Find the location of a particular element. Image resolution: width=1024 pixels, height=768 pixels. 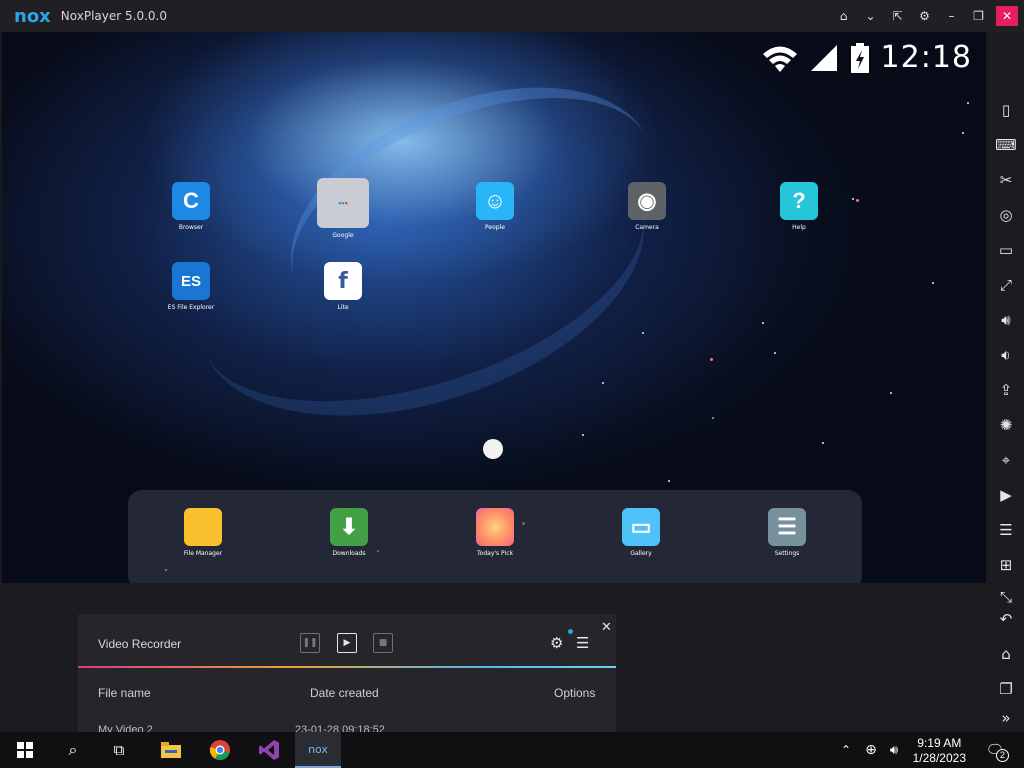

keyboard-icon: ⌨ is located at coordinates (1006, 145).